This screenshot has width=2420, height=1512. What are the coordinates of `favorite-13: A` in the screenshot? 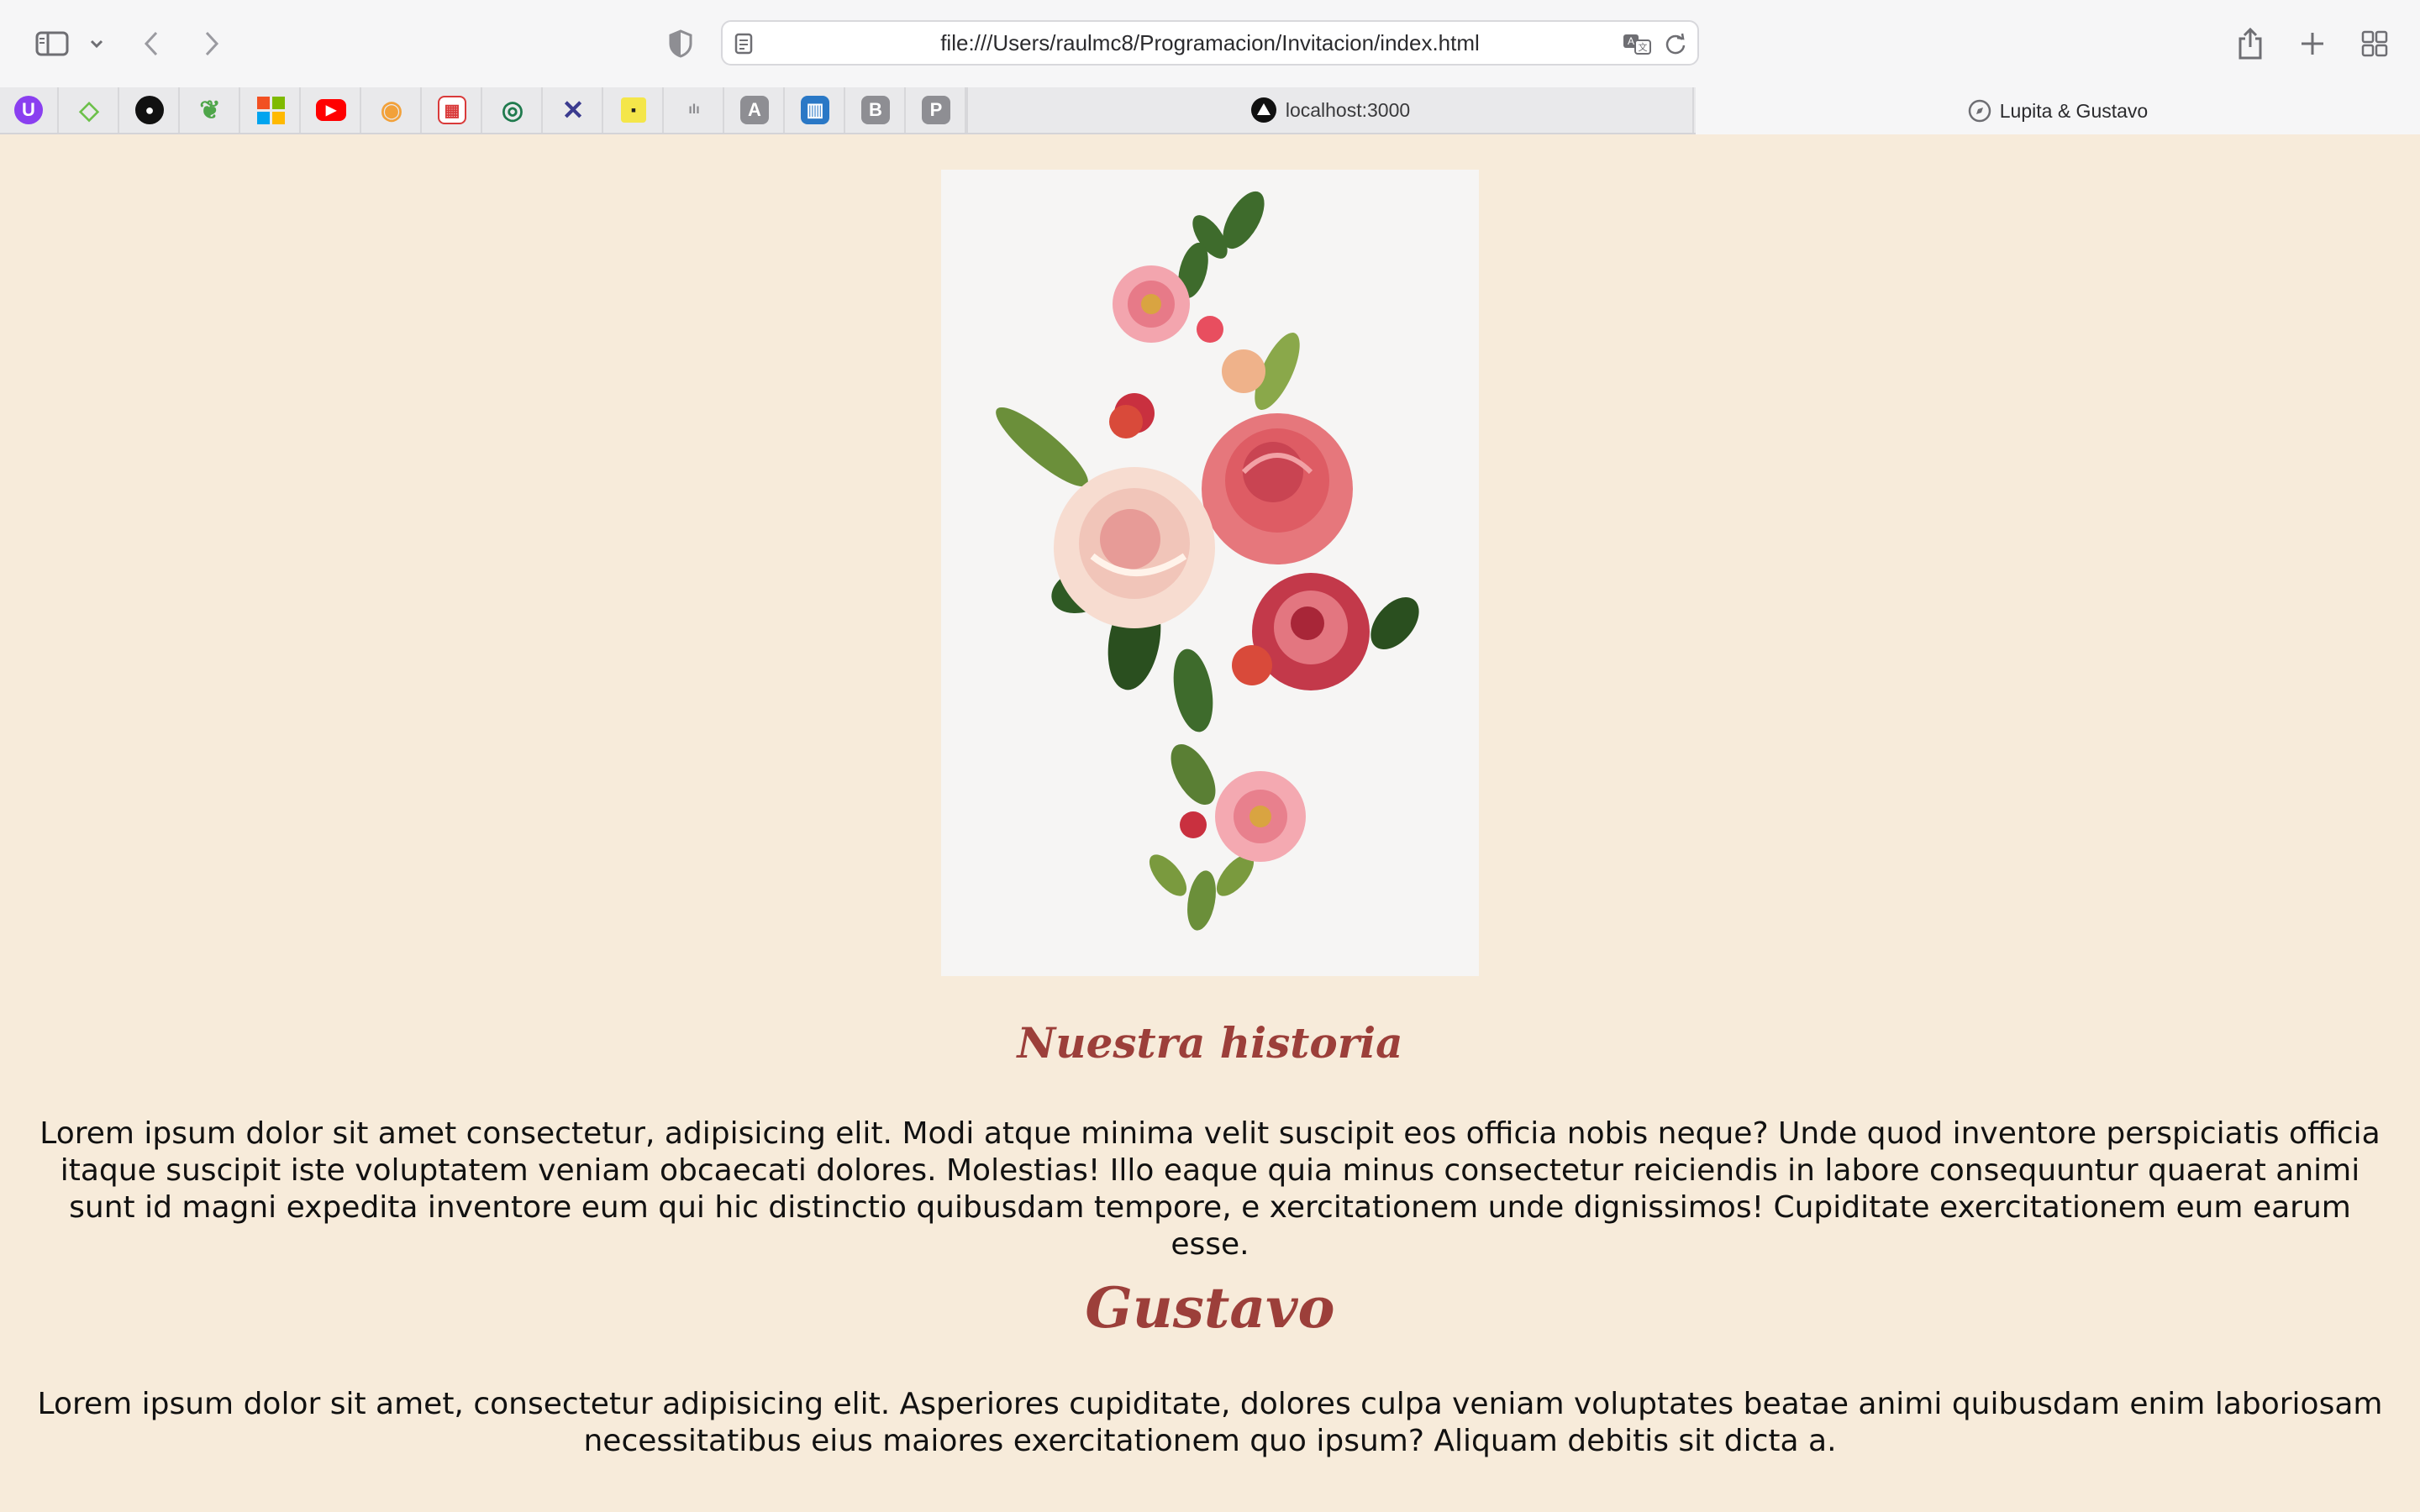 It's located at (755, 110).